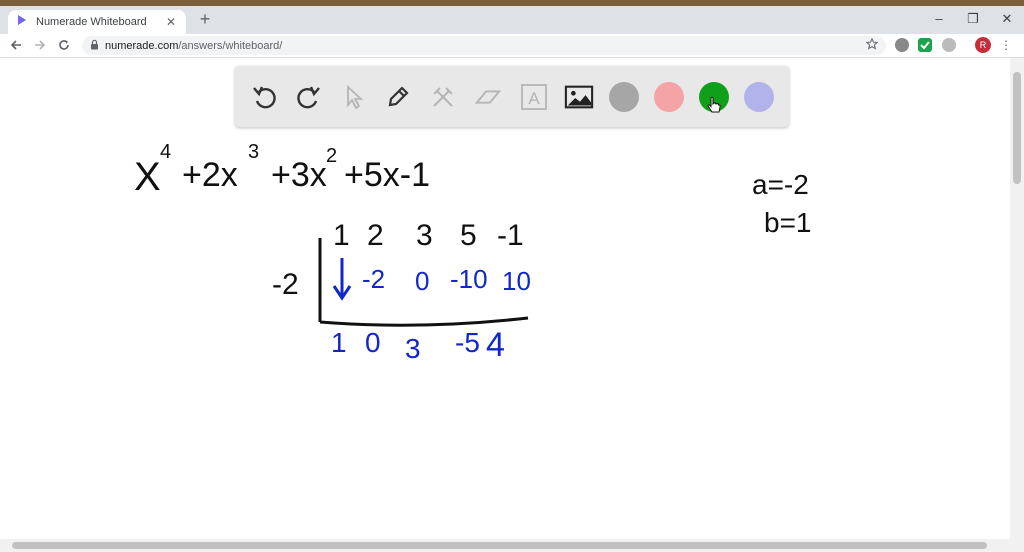  What do you see at coordinates (446, 280) in the screenshot?
I see `synthetic-division-products: -2 0 -10 10` at bounding box center [446, 280].